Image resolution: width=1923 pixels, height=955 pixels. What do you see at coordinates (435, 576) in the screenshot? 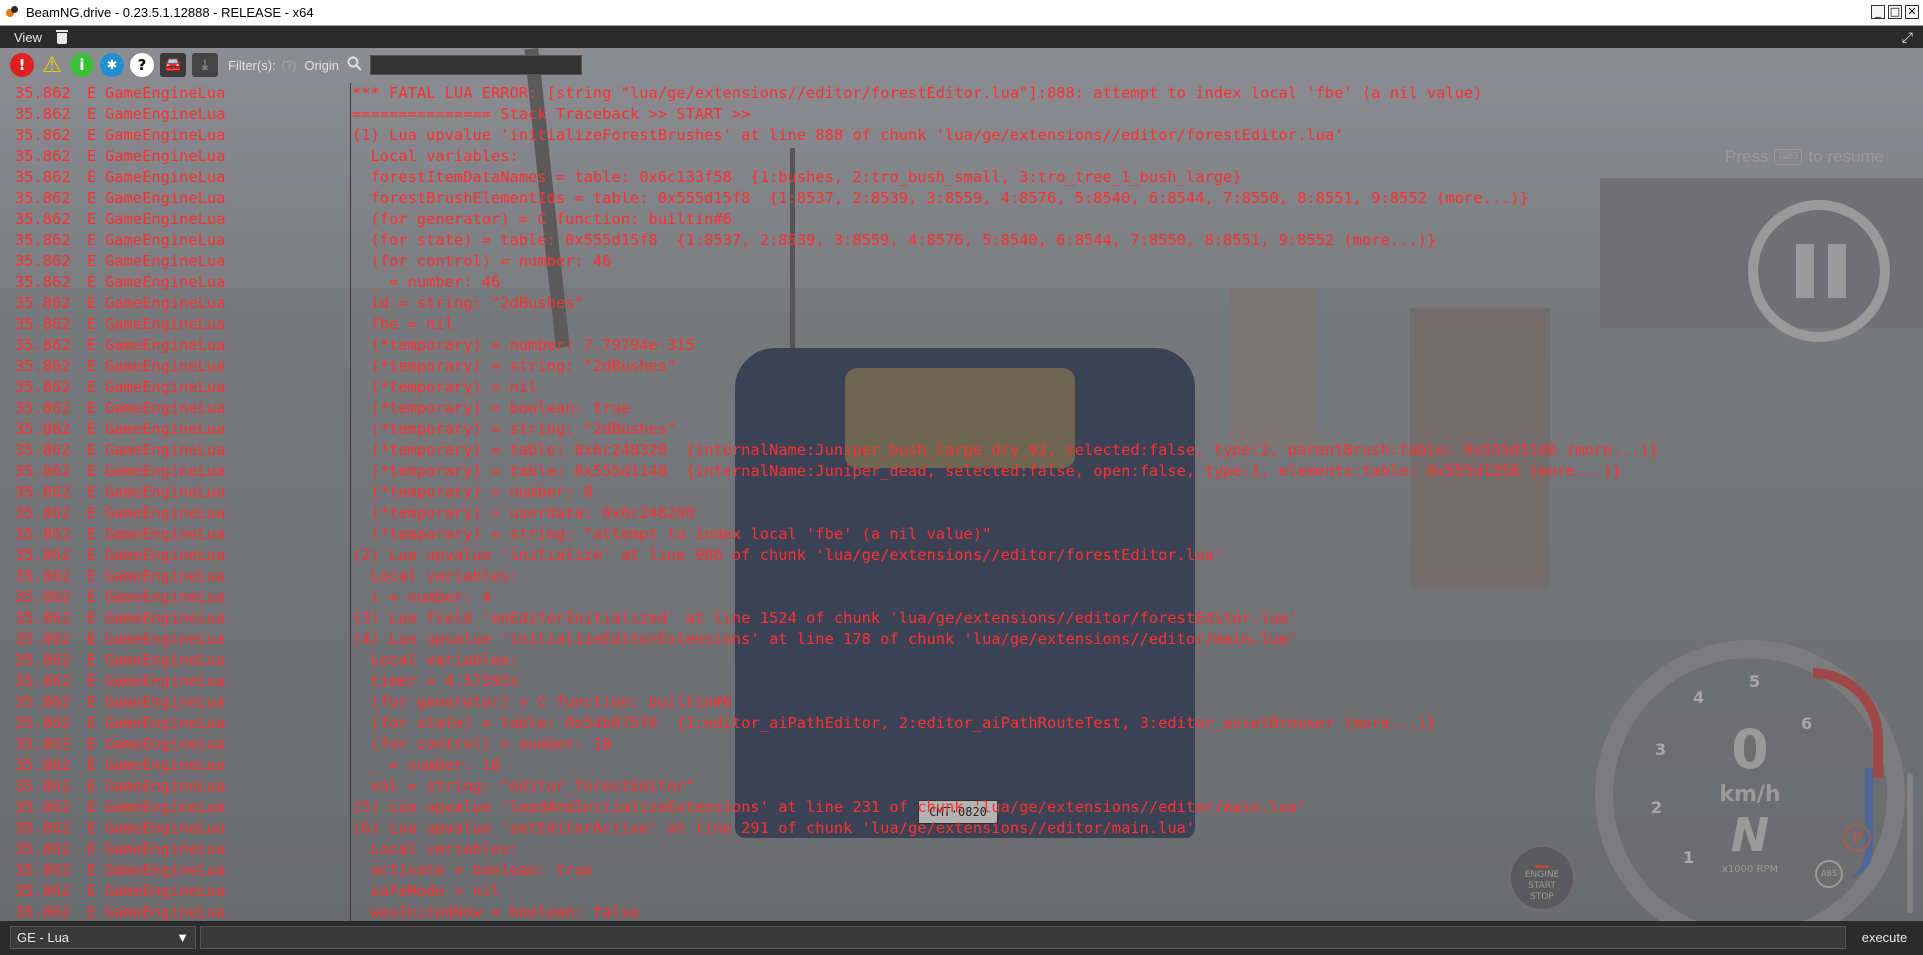
I see `log-message: Local variables:` at bounding box center [435, 576].